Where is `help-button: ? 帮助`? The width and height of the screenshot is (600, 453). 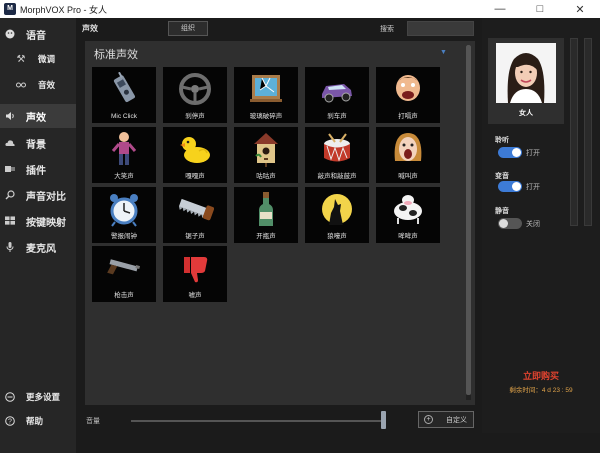 help-button: ? 帮助 is located at coordinates (38, 421).